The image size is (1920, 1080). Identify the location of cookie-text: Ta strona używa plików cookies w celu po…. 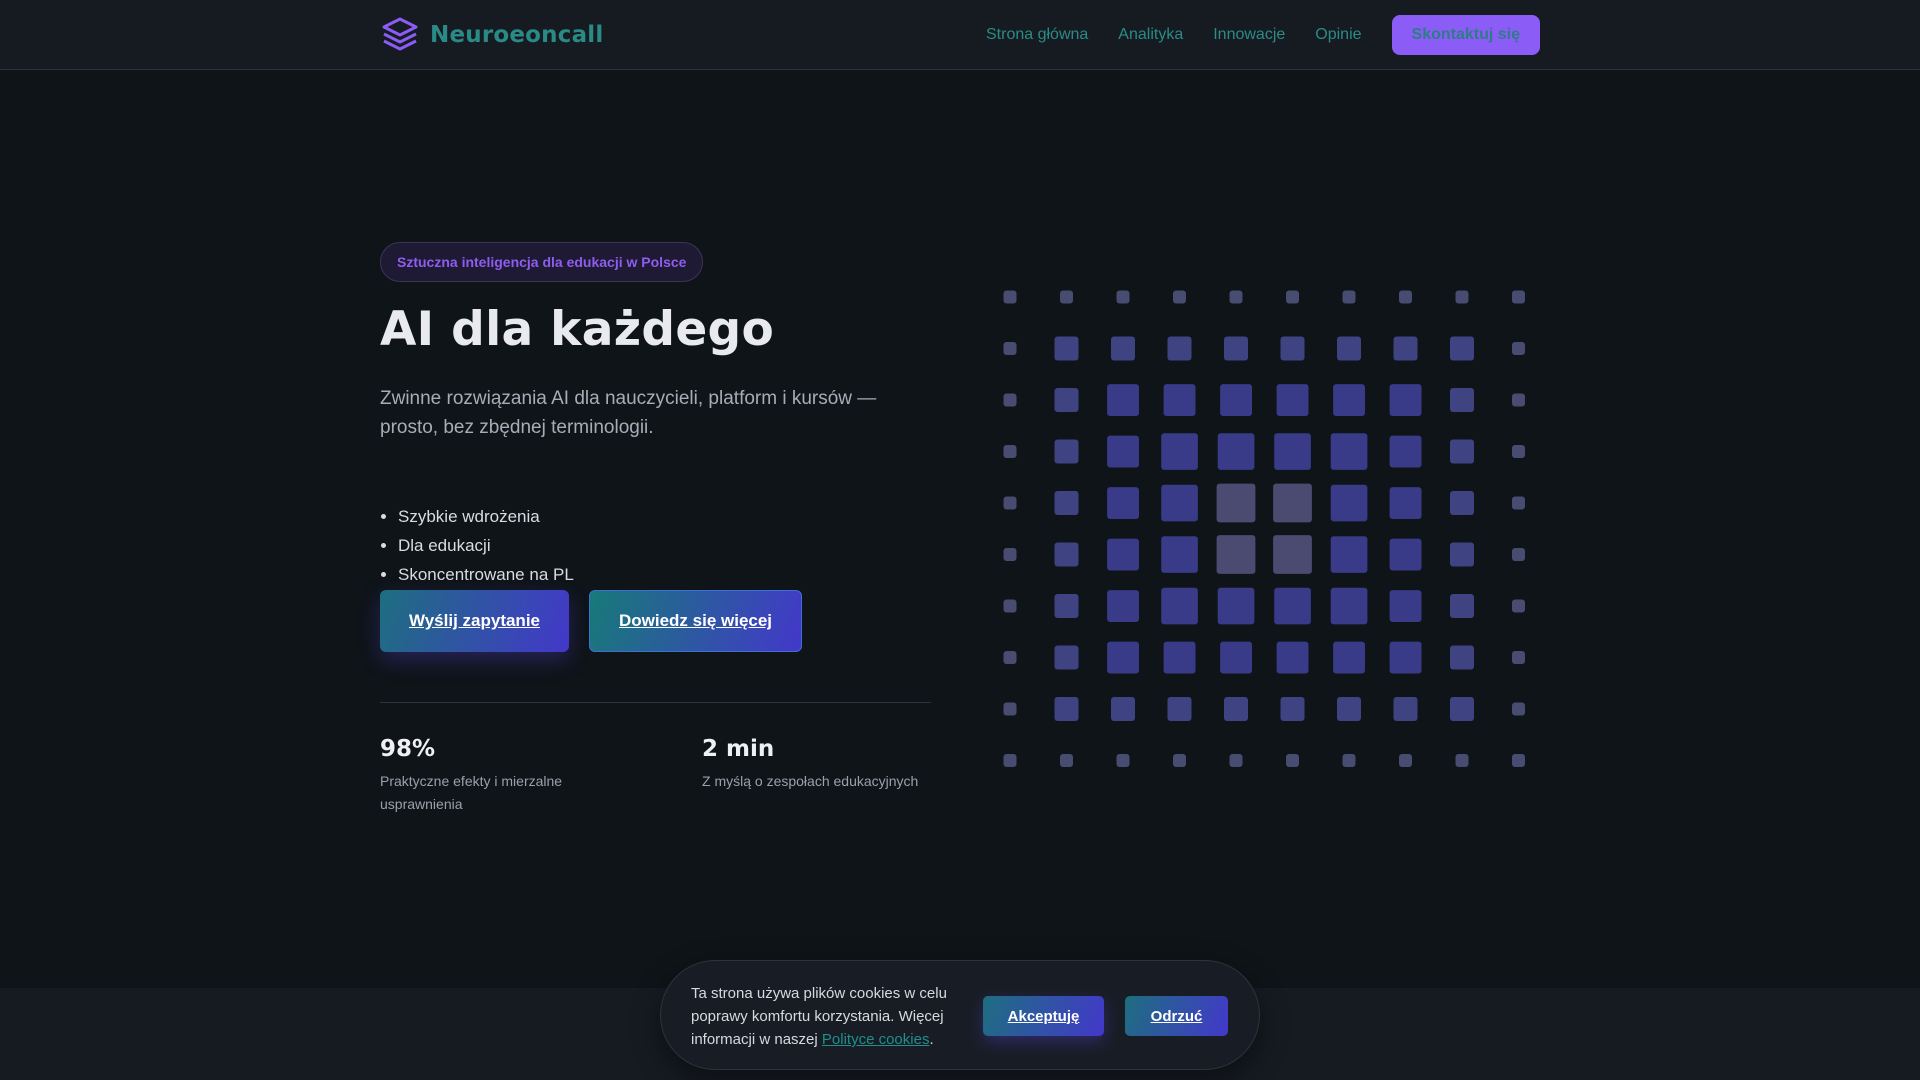
(826, 1016).